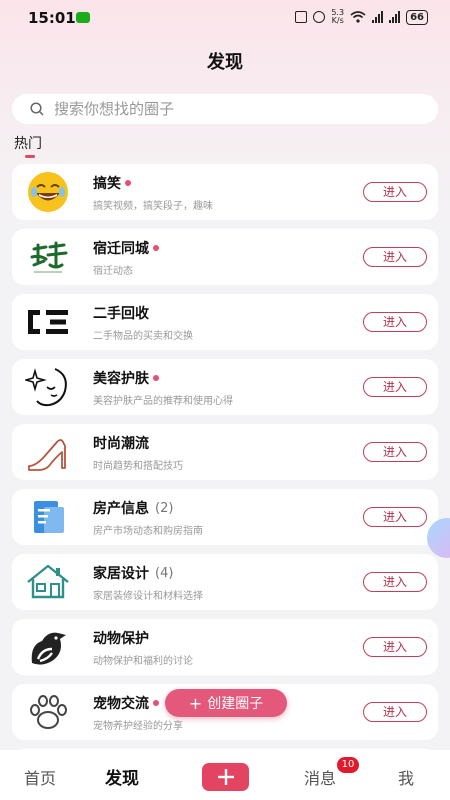 The image size is (450, 800). What do you see at coordinates (138, 466) in the screenshot?
I see `circle-description: 时尚趋势和搭配技巧` at bounding box center [138, 466].